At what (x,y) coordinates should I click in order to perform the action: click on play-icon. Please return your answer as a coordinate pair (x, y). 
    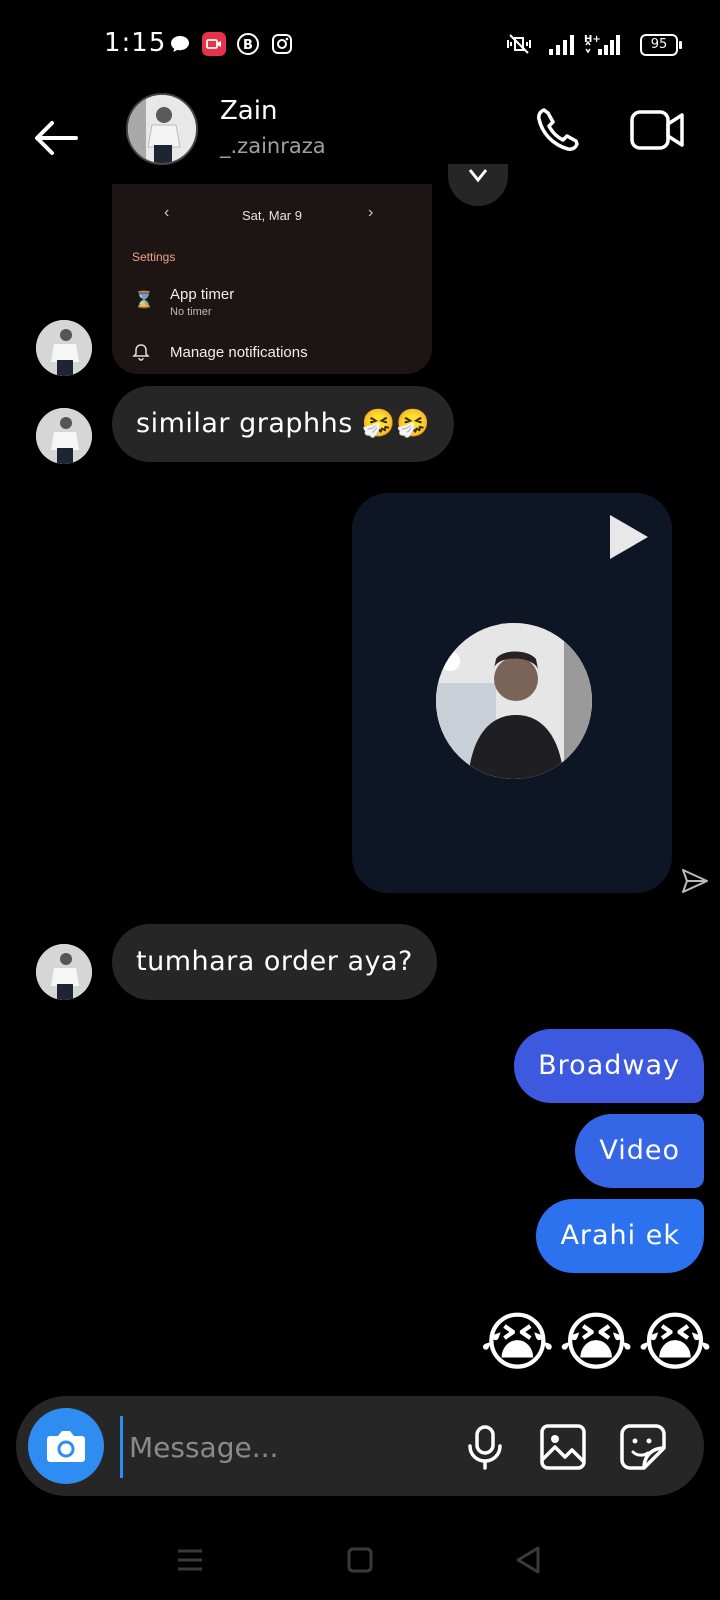
    Looking at the image, I should click on (628, 537).